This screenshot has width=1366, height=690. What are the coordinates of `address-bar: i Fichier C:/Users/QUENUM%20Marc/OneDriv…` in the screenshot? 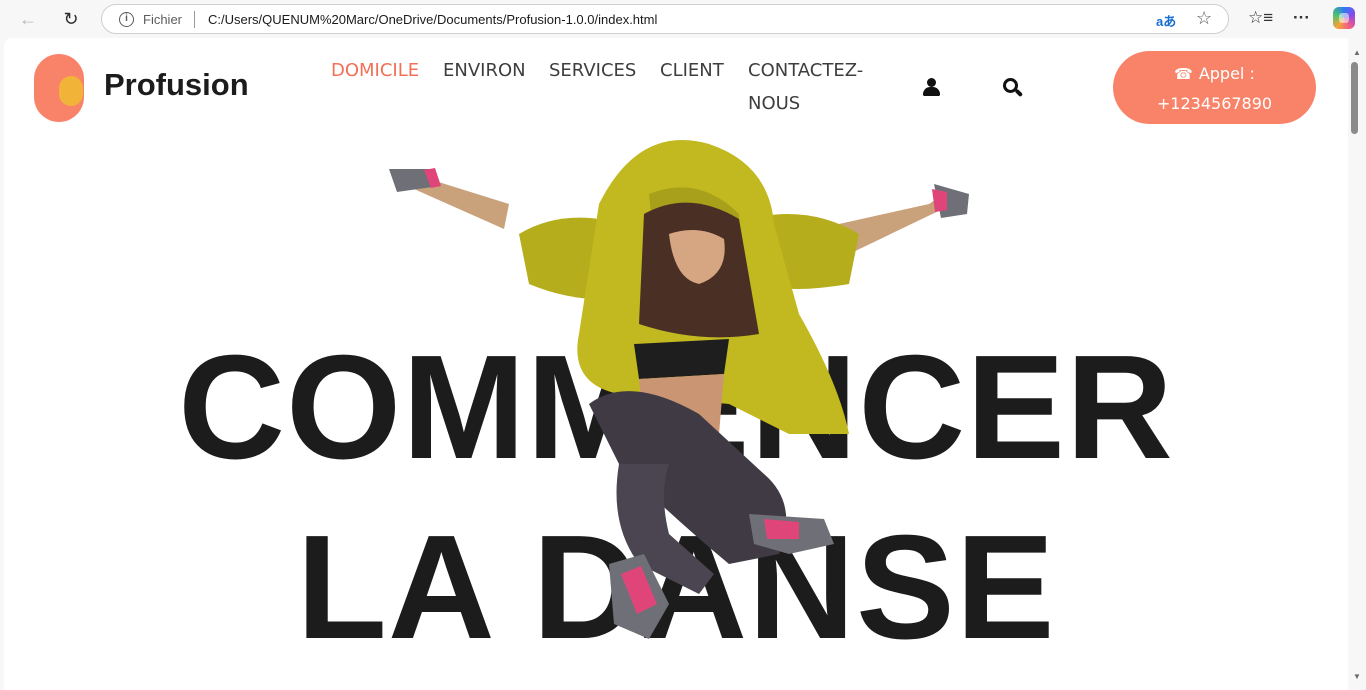 It's located at (665, 19).